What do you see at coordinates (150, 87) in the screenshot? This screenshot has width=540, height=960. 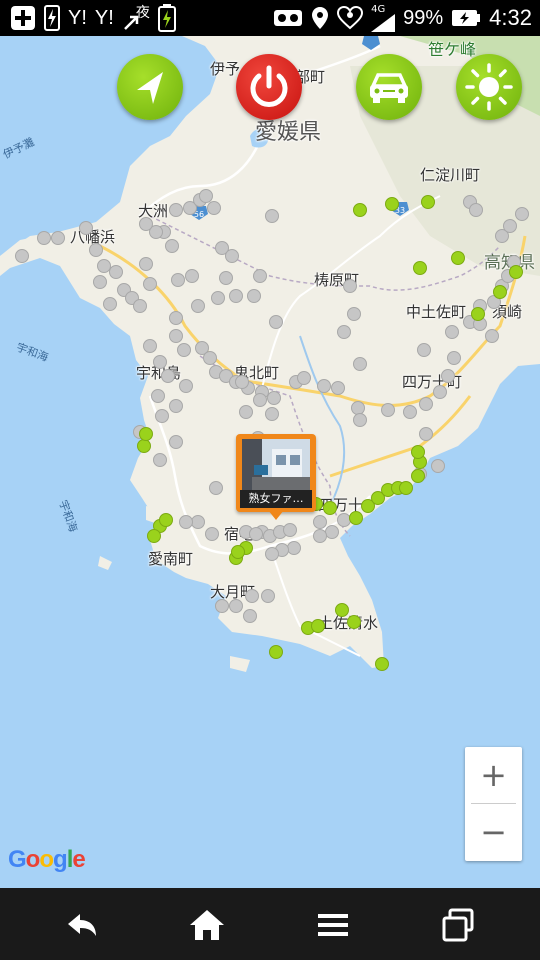 I see `locate-button` at bounding box center [150, 87].